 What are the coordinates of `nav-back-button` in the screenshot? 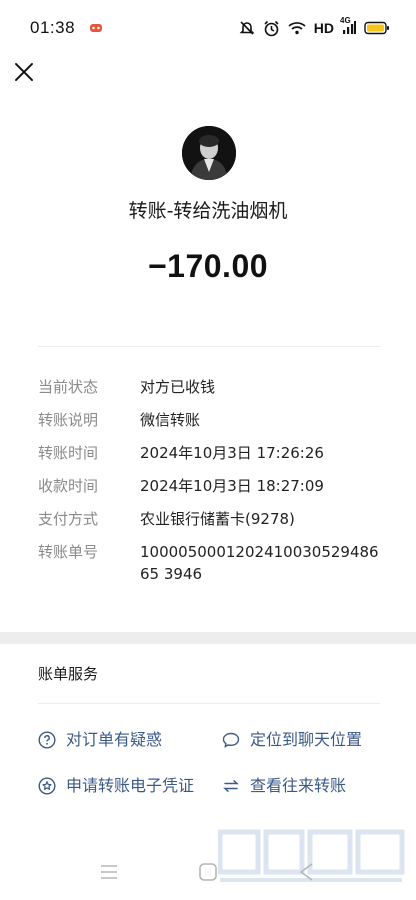 It's located at (307, 872).